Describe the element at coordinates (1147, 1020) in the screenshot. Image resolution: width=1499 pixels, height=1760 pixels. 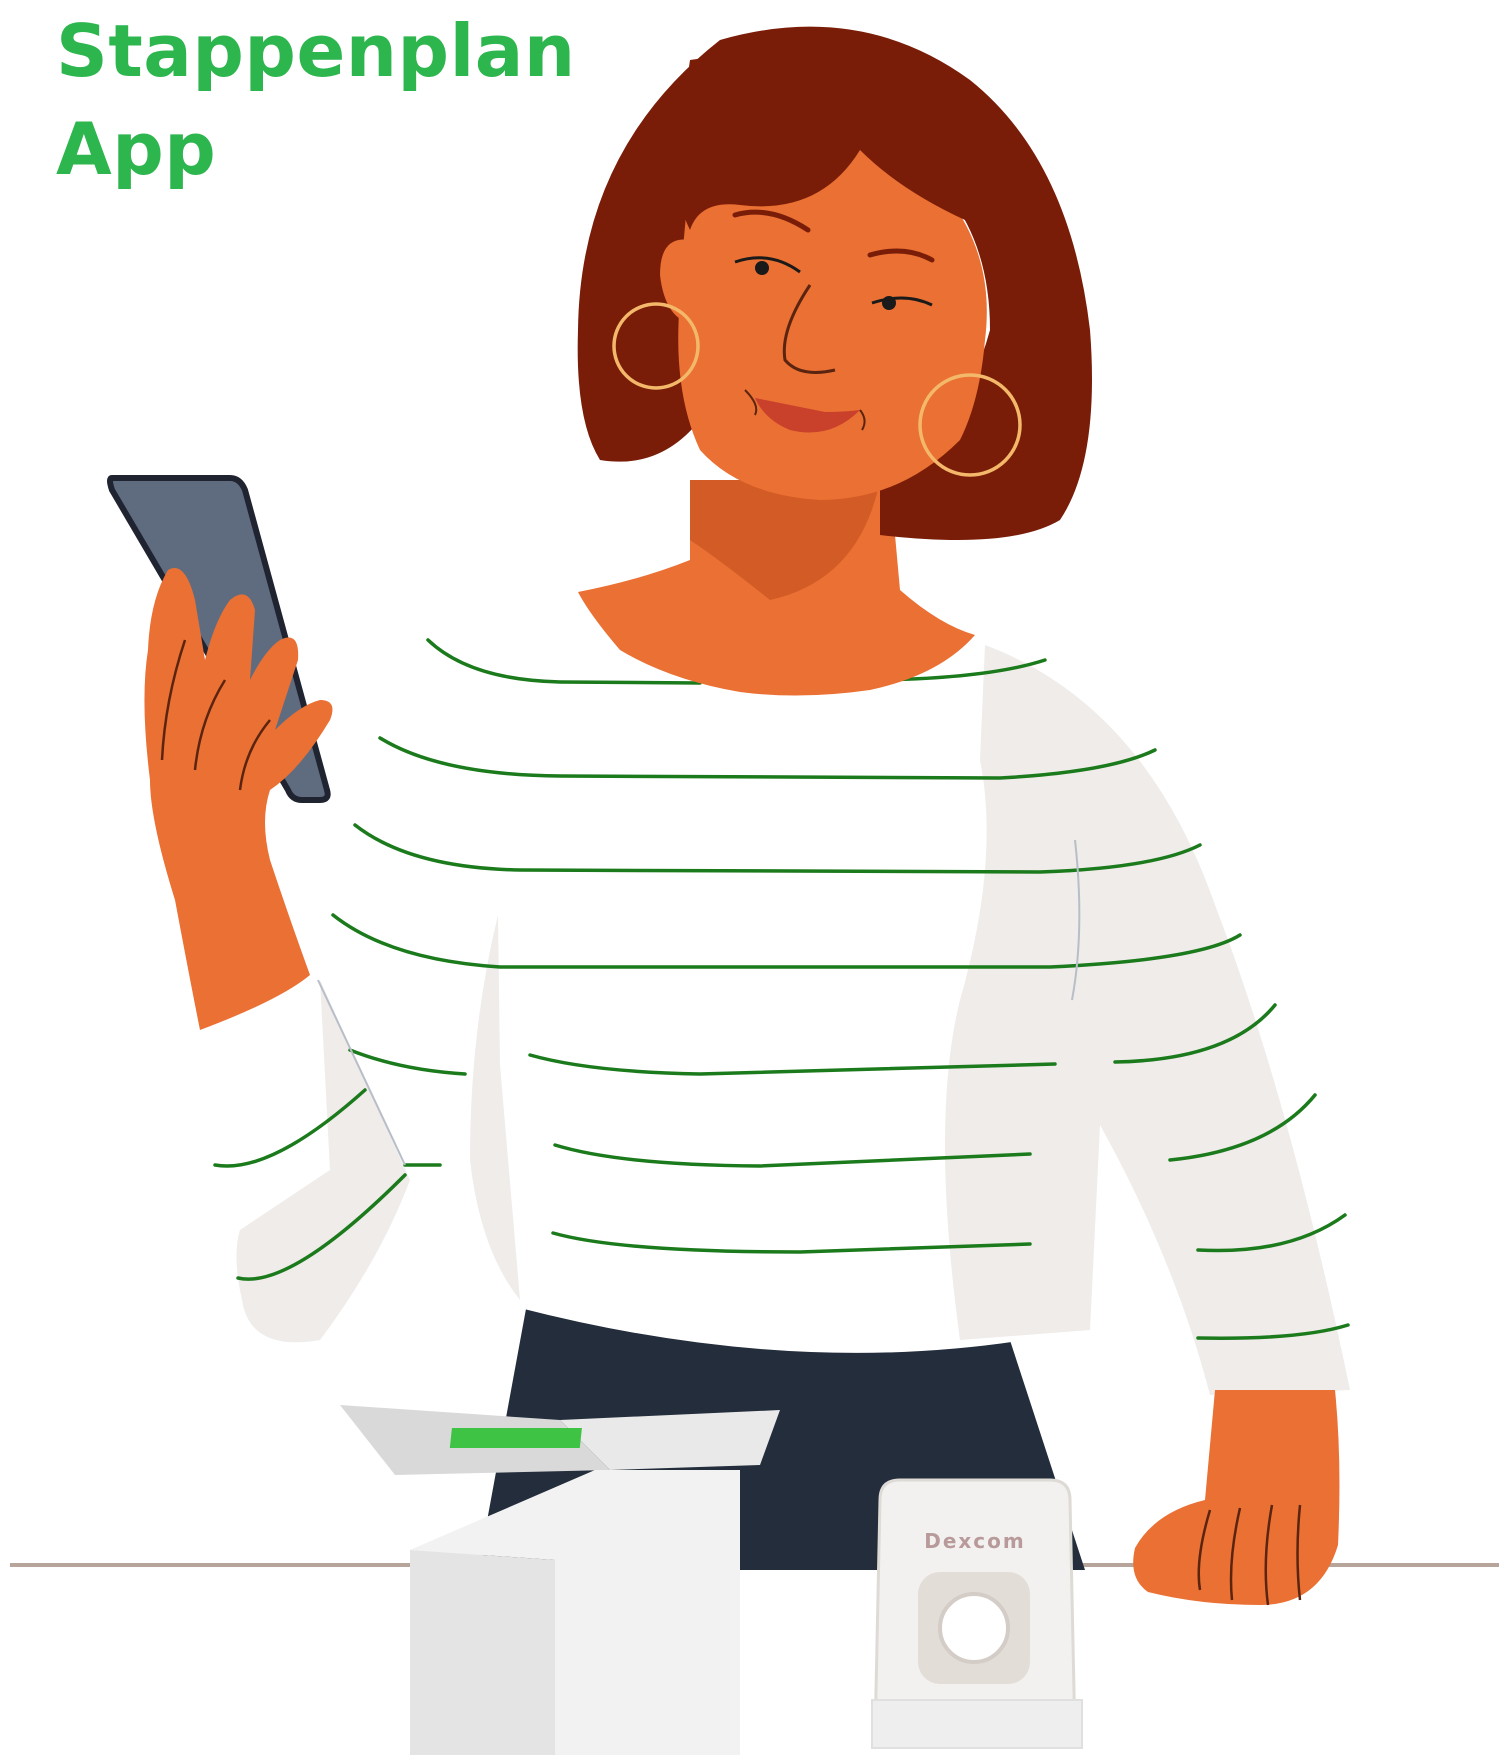
I see `sweater-shade-right` at that location.